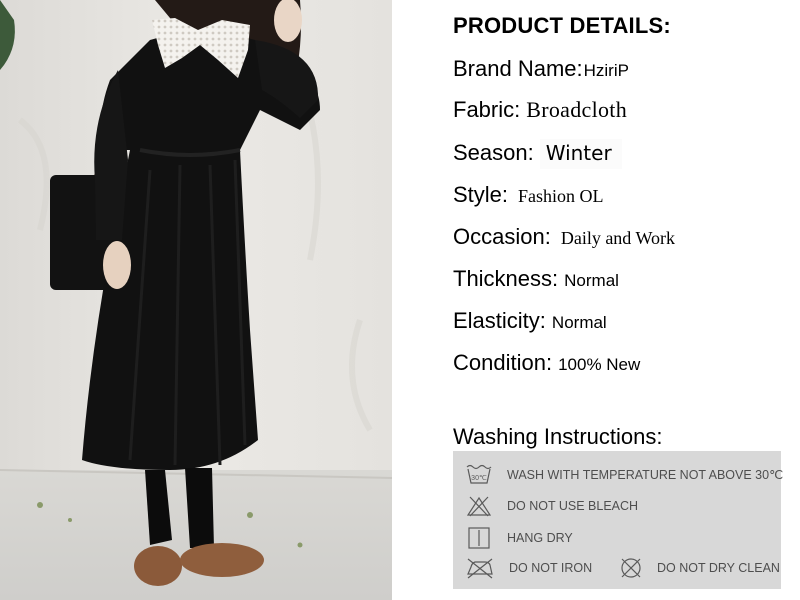  I want to click on detail-label: Condition:, so click(503, 362).